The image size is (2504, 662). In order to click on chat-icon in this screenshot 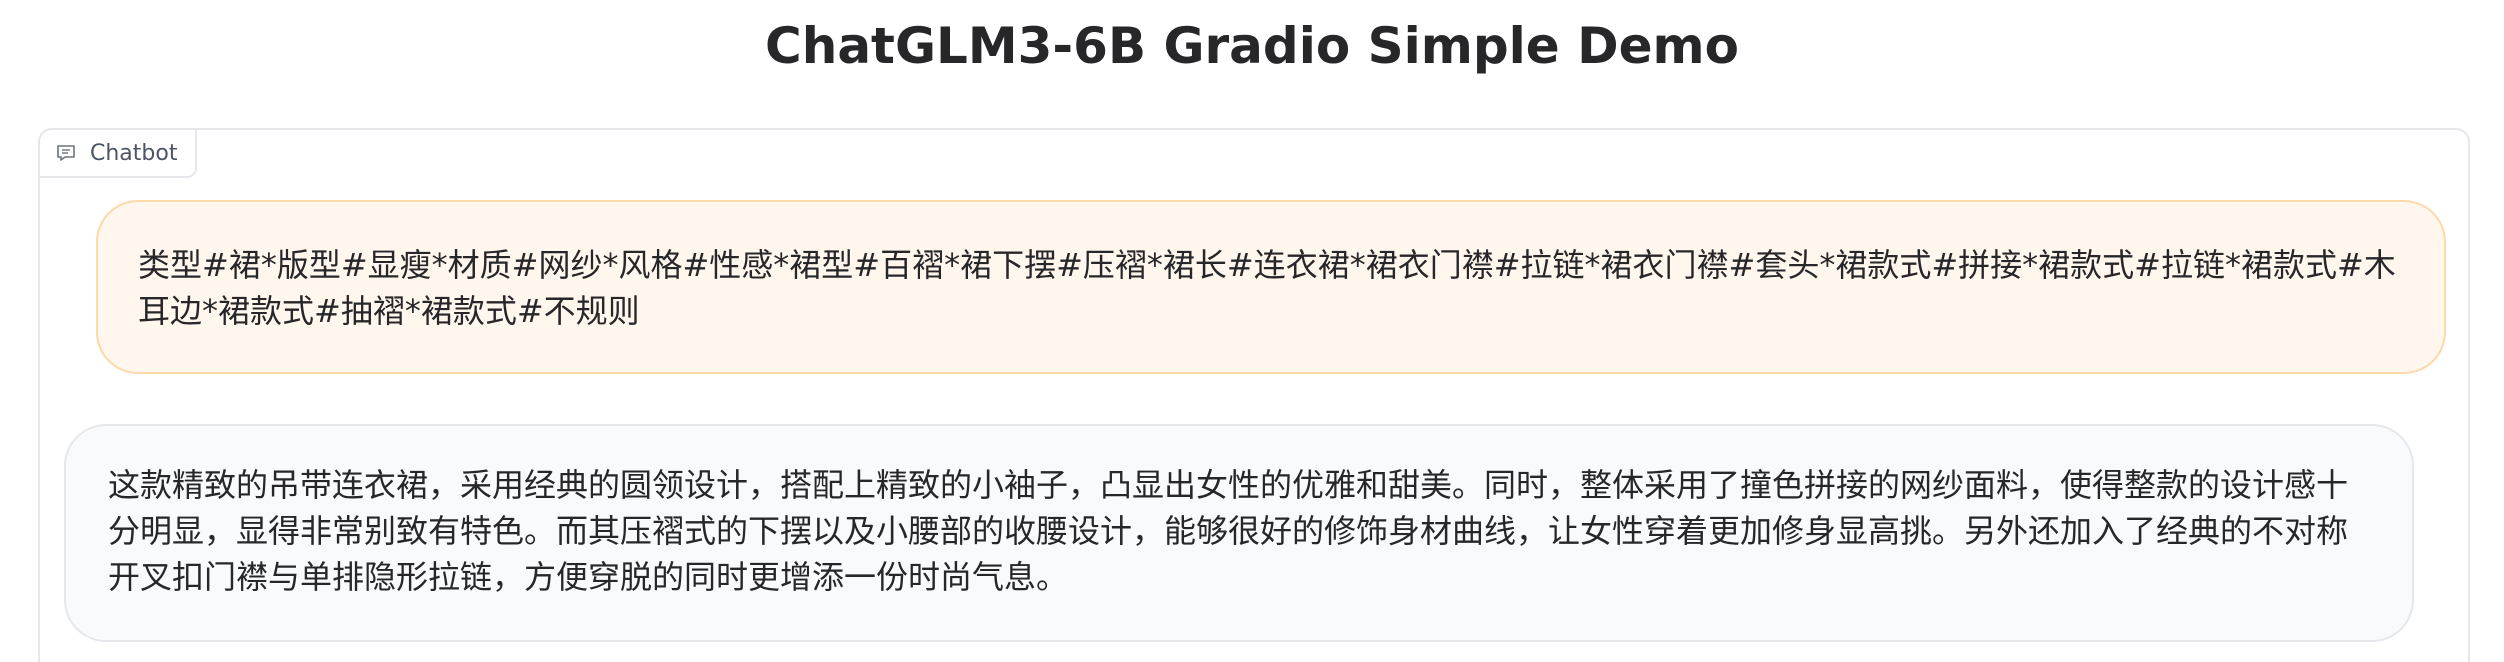, I will do `click(66, 153)`.